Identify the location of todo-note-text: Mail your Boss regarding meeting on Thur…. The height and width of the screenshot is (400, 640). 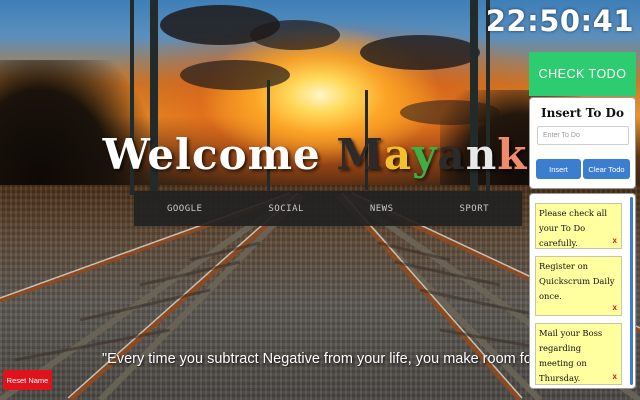
(571, 355).